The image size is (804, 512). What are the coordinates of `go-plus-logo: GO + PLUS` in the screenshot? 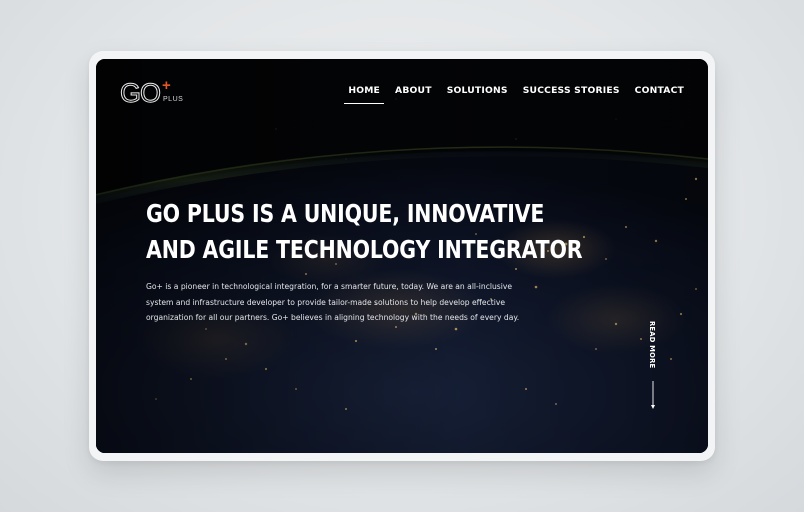 It's located at (151, 92).